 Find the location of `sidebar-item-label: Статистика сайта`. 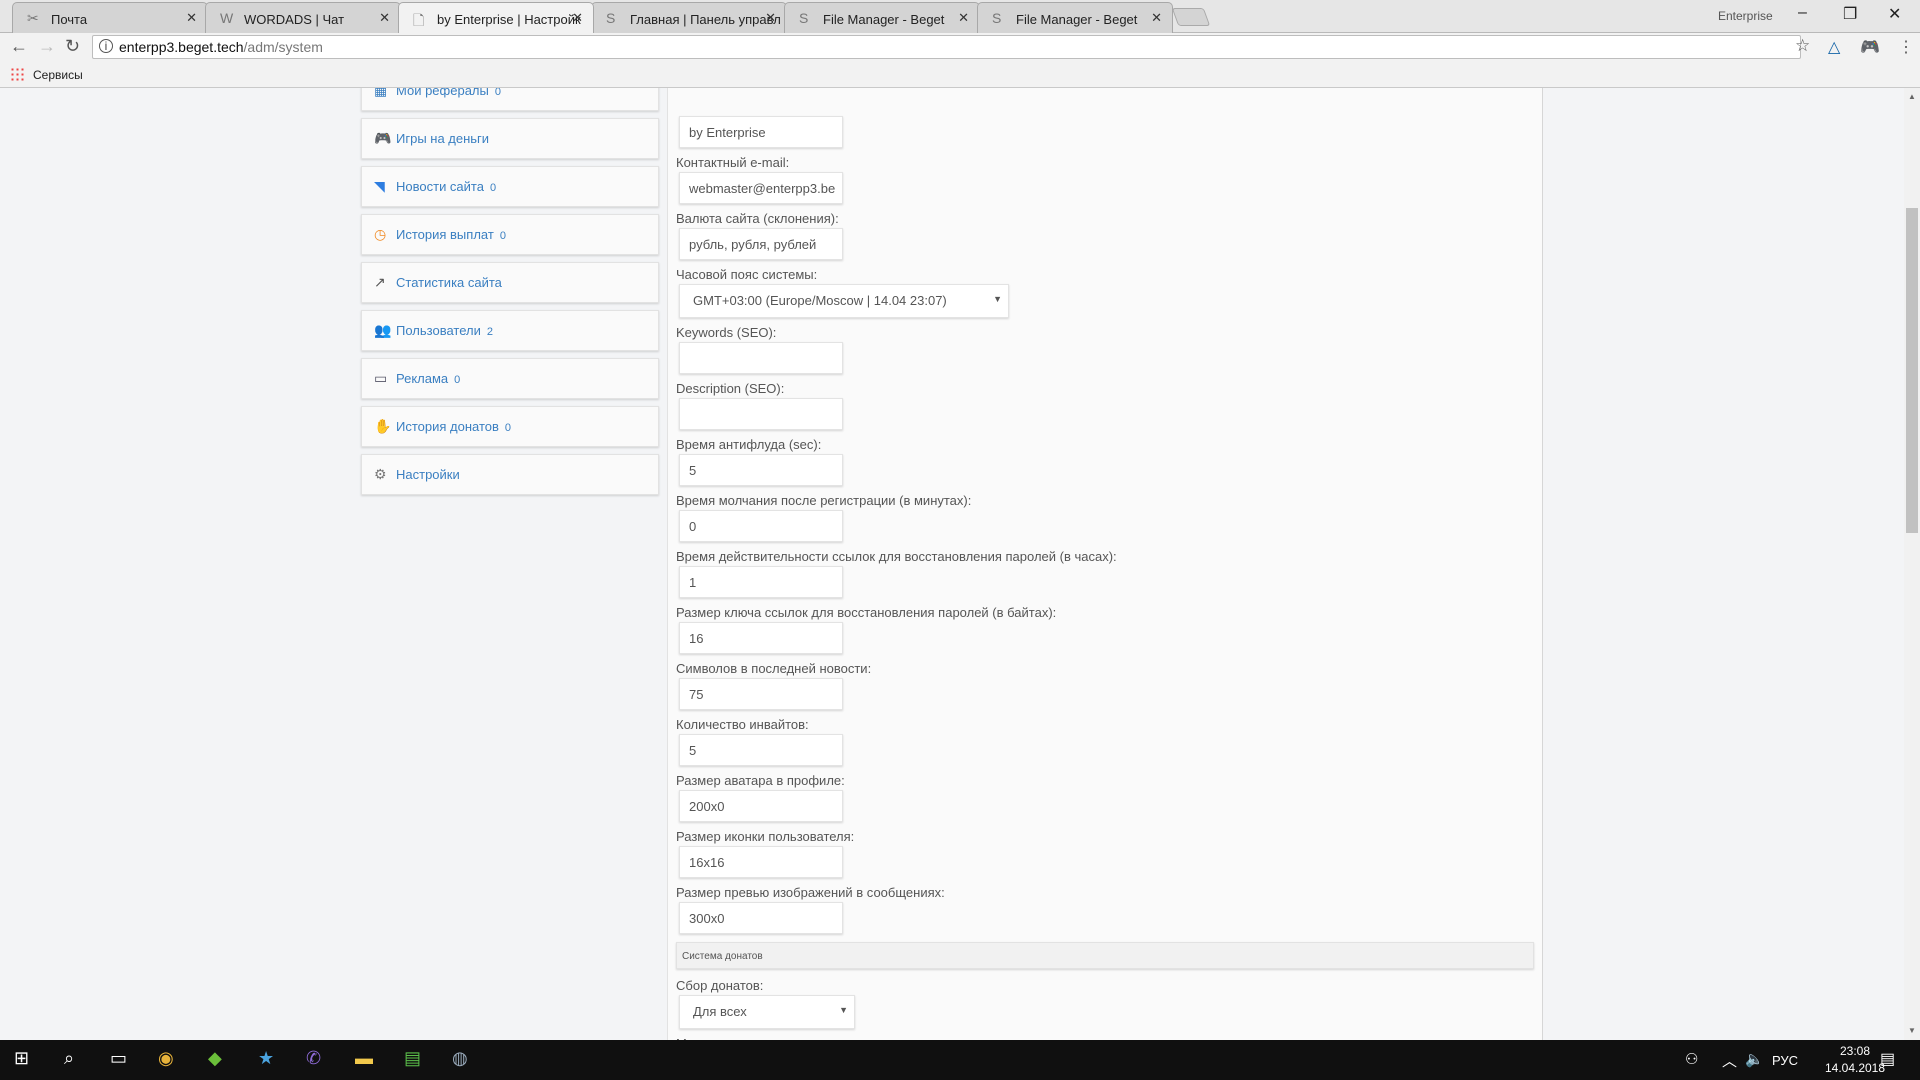

sidebar-item-label: Статистика сайта is located at coordinates (449, 282).